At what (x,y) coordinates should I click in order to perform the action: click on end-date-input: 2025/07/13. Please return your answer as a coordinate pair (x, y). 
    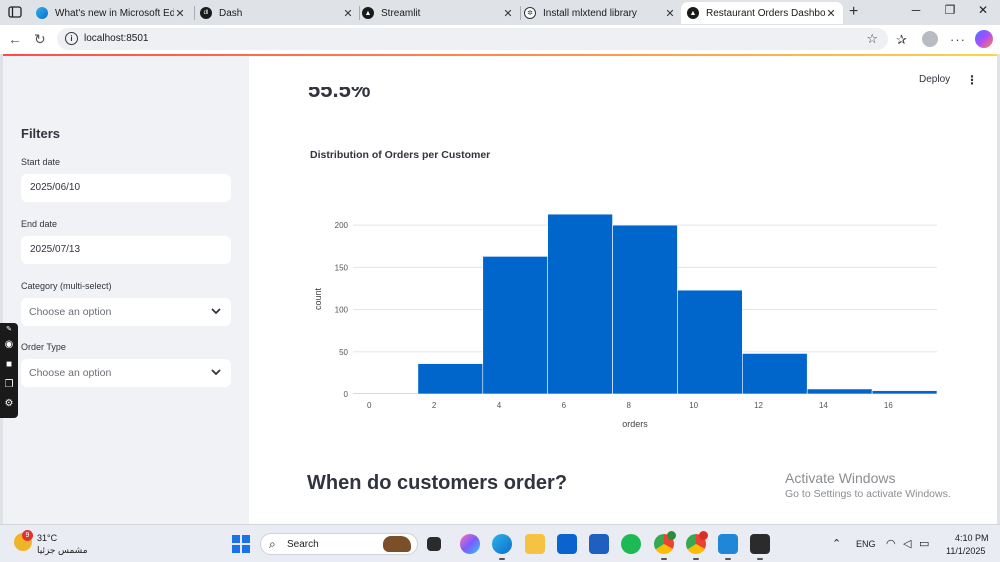
    Looking at the image, I should click on (126, 250).